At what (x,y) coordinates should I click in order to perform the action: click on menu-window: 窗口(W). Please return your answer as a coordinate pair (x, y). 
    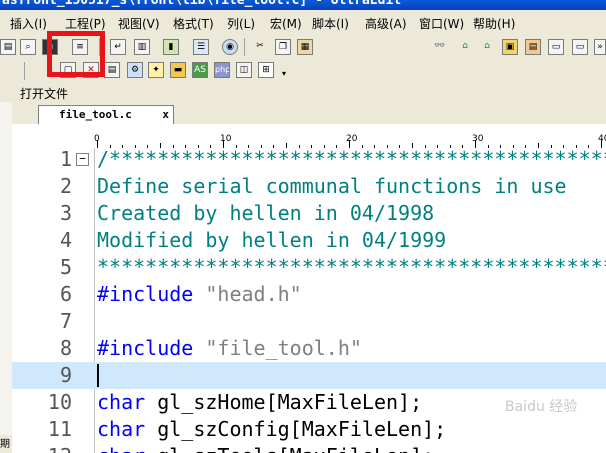
    Looking at the image, I should click on (441, 23).